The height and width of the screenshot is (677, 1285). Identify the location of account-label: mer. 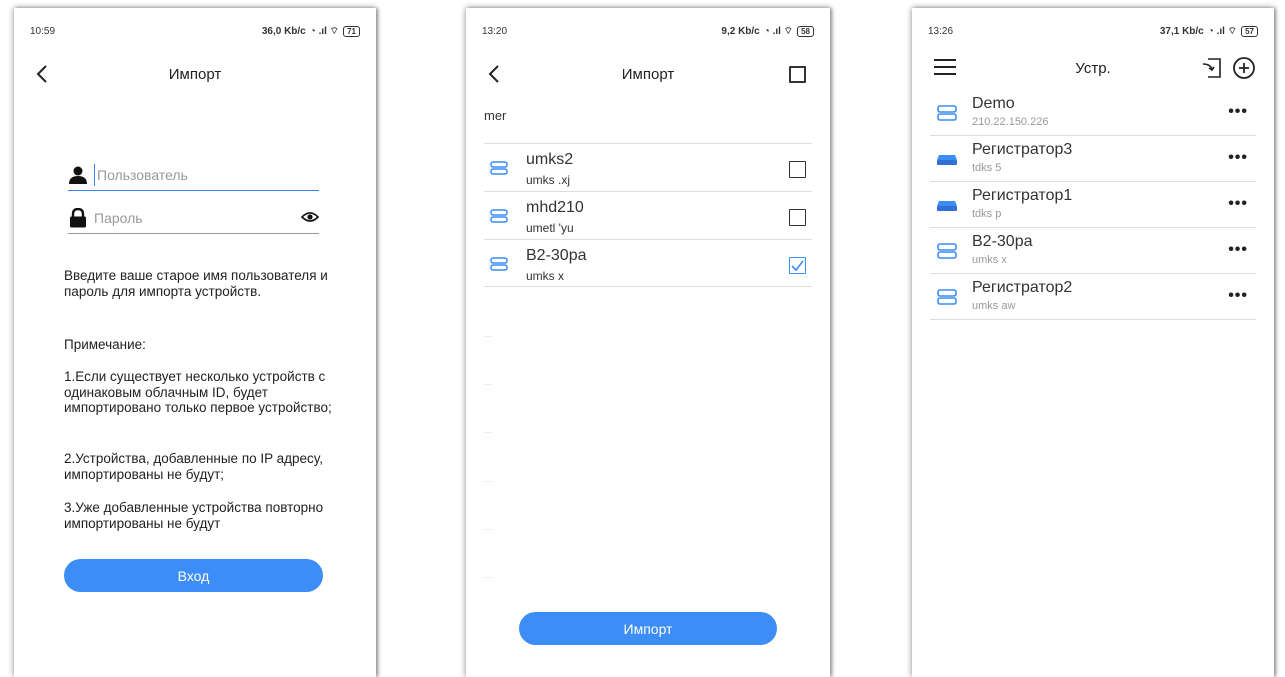
(495, 115).